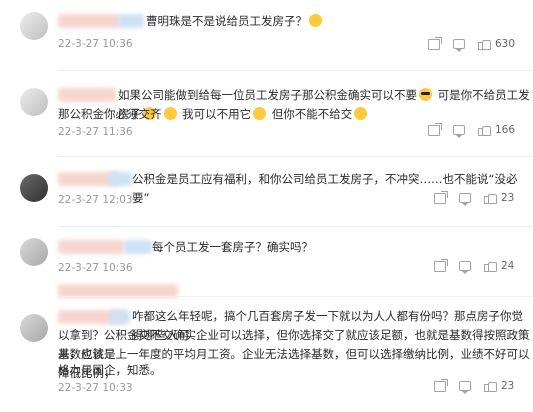 Image resolution: width=533 pixels, height=412 pixels. I want to click on comment-text: 每个员工发一套房子？确实吗？, so click(232, 247).